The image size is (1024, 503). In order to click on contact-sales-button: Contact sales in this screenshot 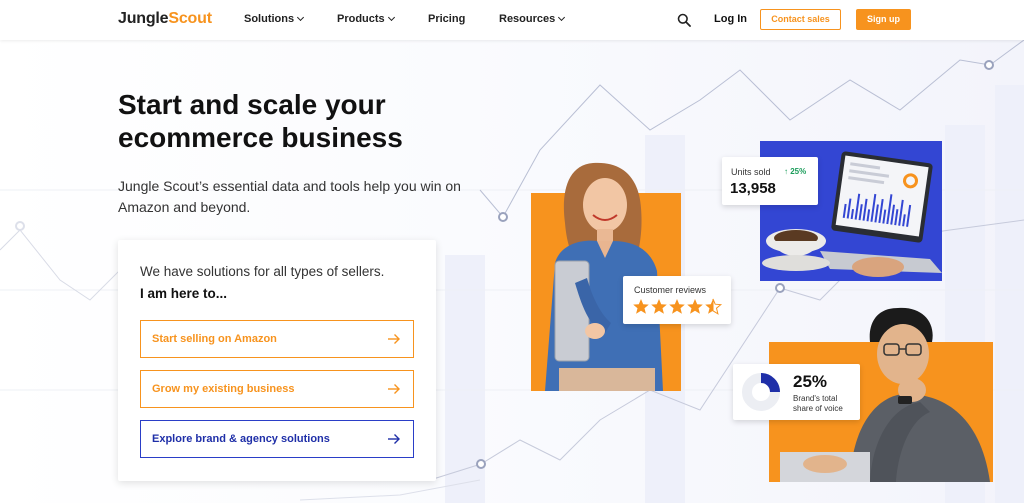, I will do `click(800, 19)`.